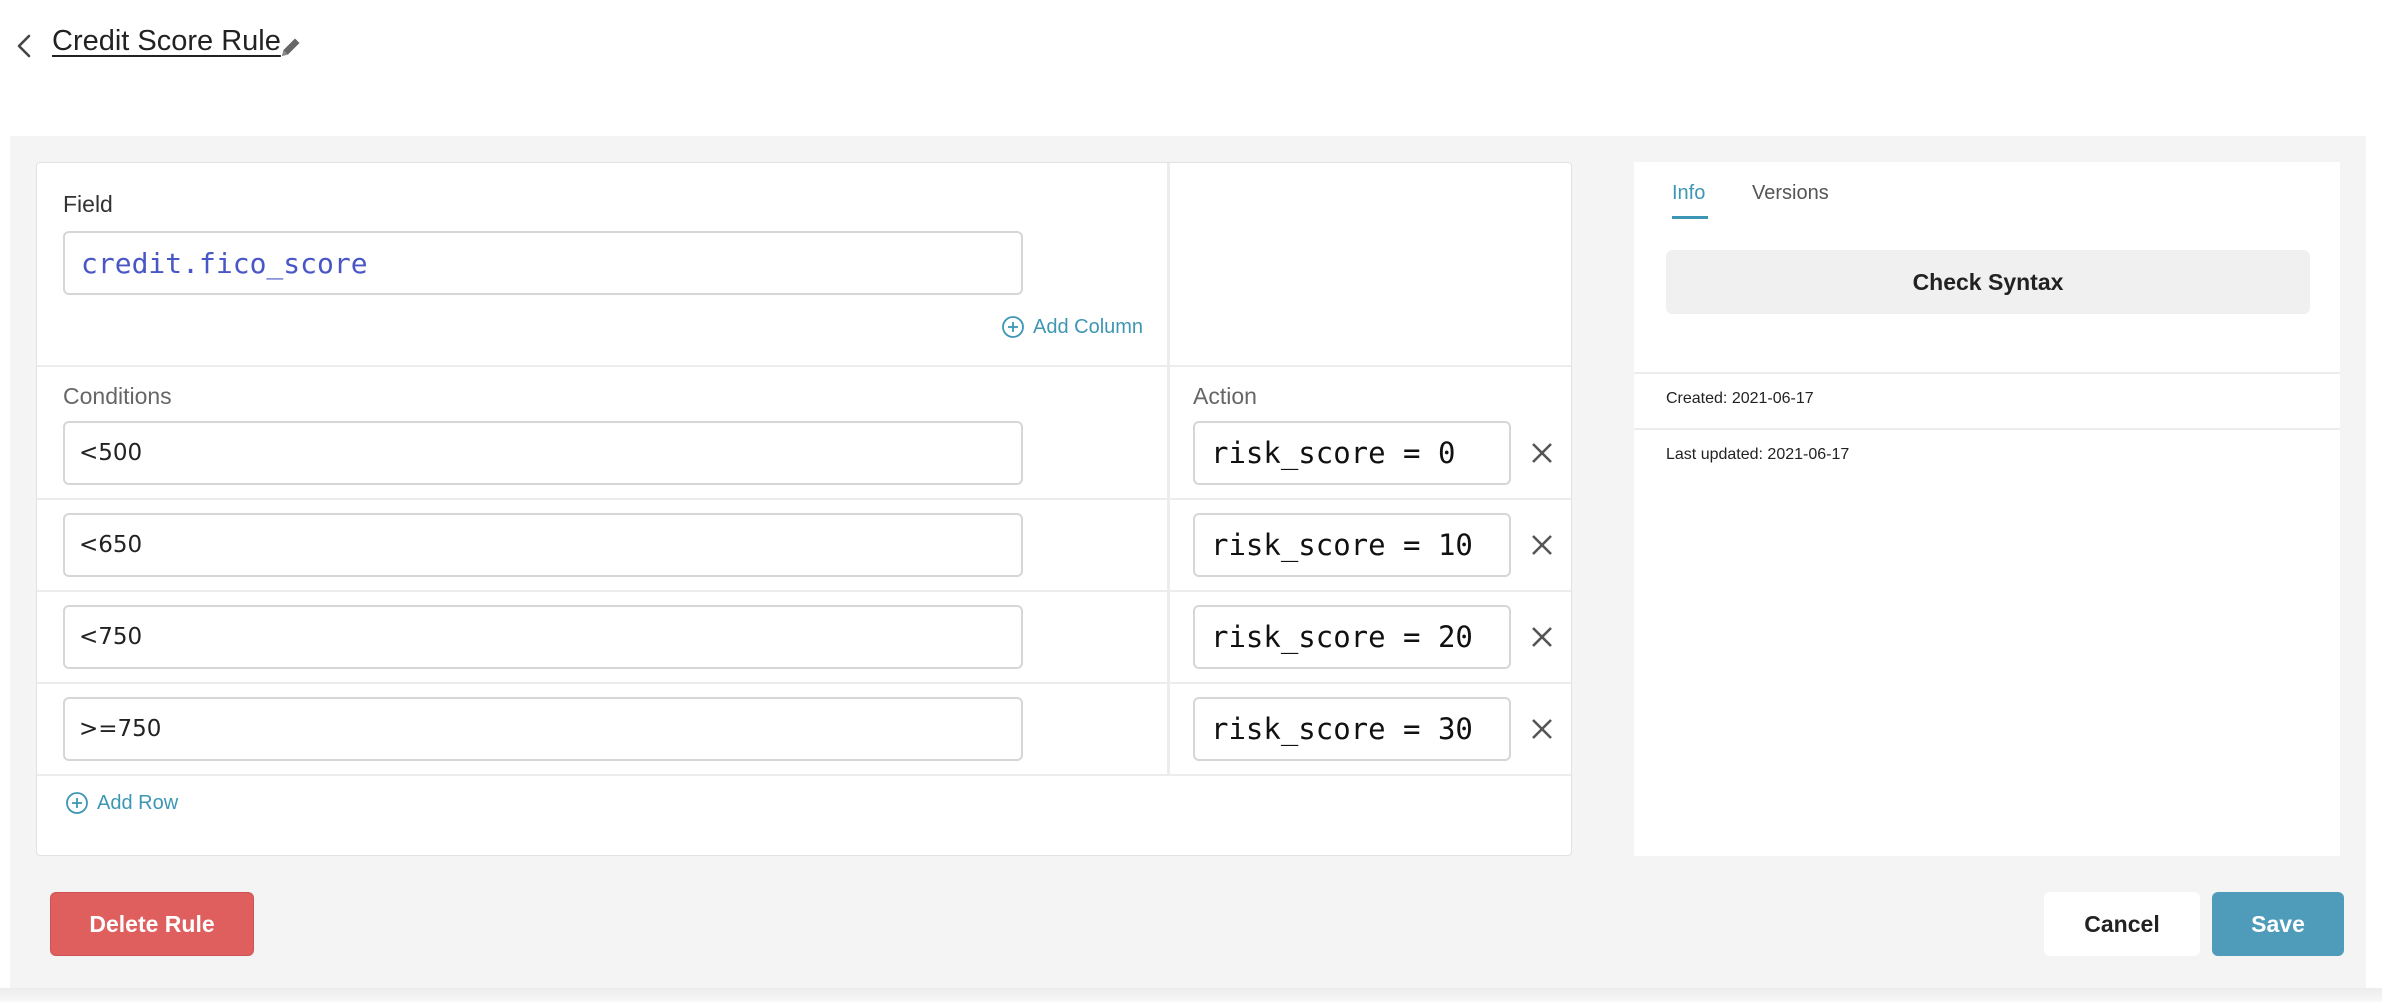 The width and height of the screenshot is (2382, 1002). I want to click on delete-rule-button: Delete Rule, so click(152, 924).